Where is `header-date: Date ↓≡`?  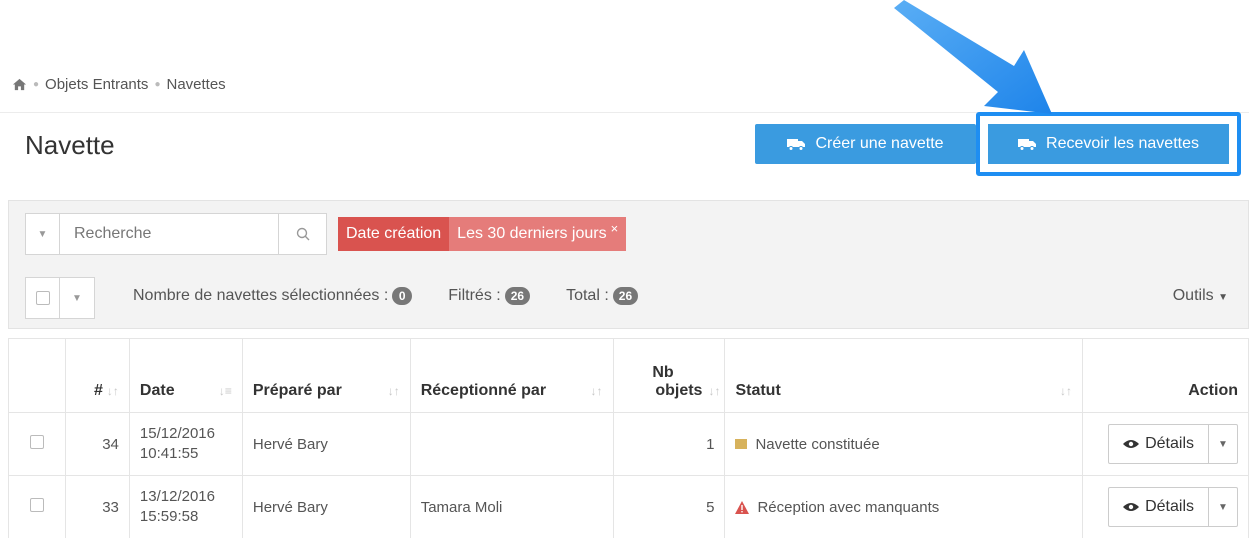 header-date: Date ↓≡ is located at coordinates (185, 375).